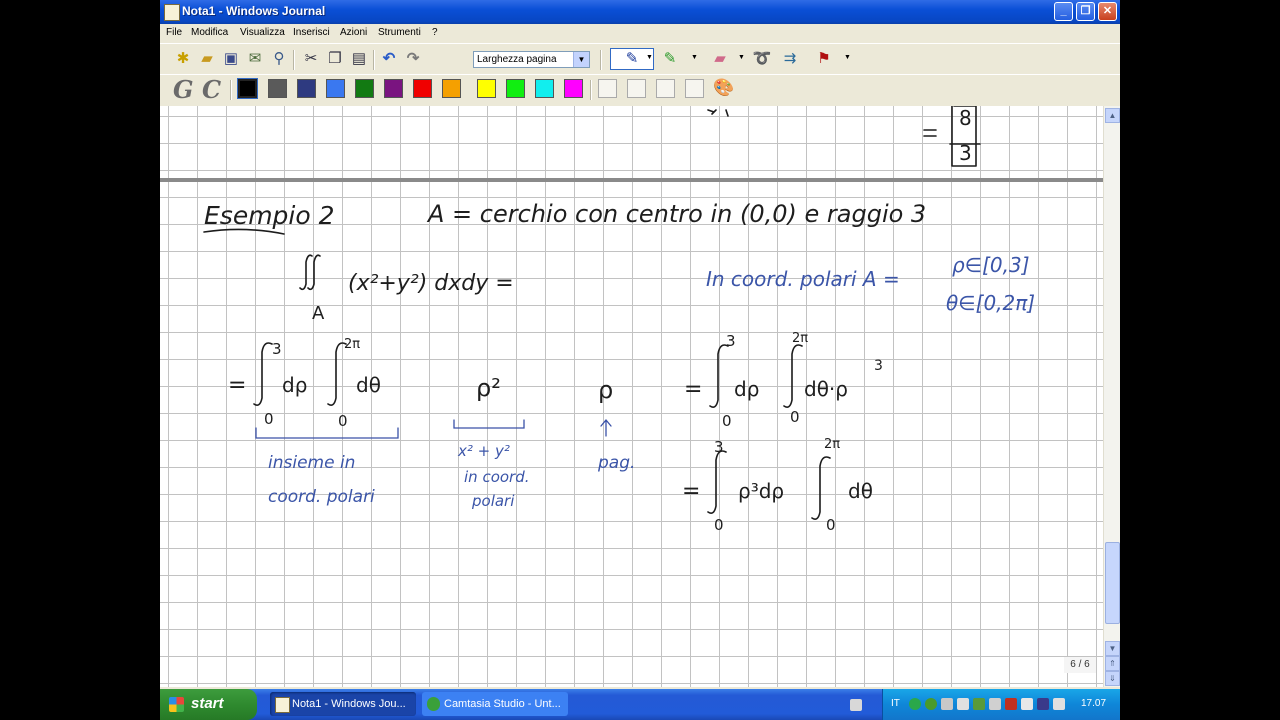  I want to click on highlighter-dropdown-icon: ▼, so click(694, 57).